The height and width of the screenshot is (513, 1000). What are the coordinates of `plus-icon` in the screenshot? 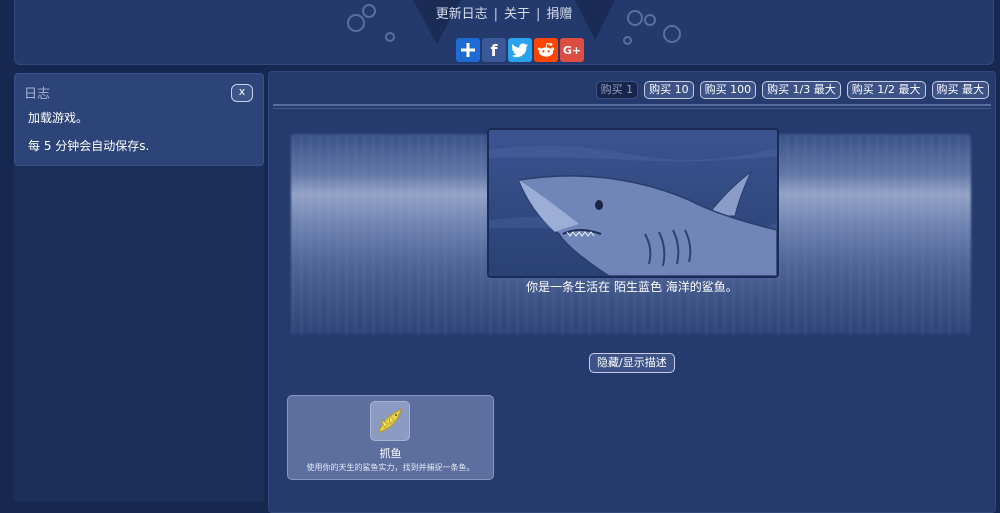 It's located at (468, 50).